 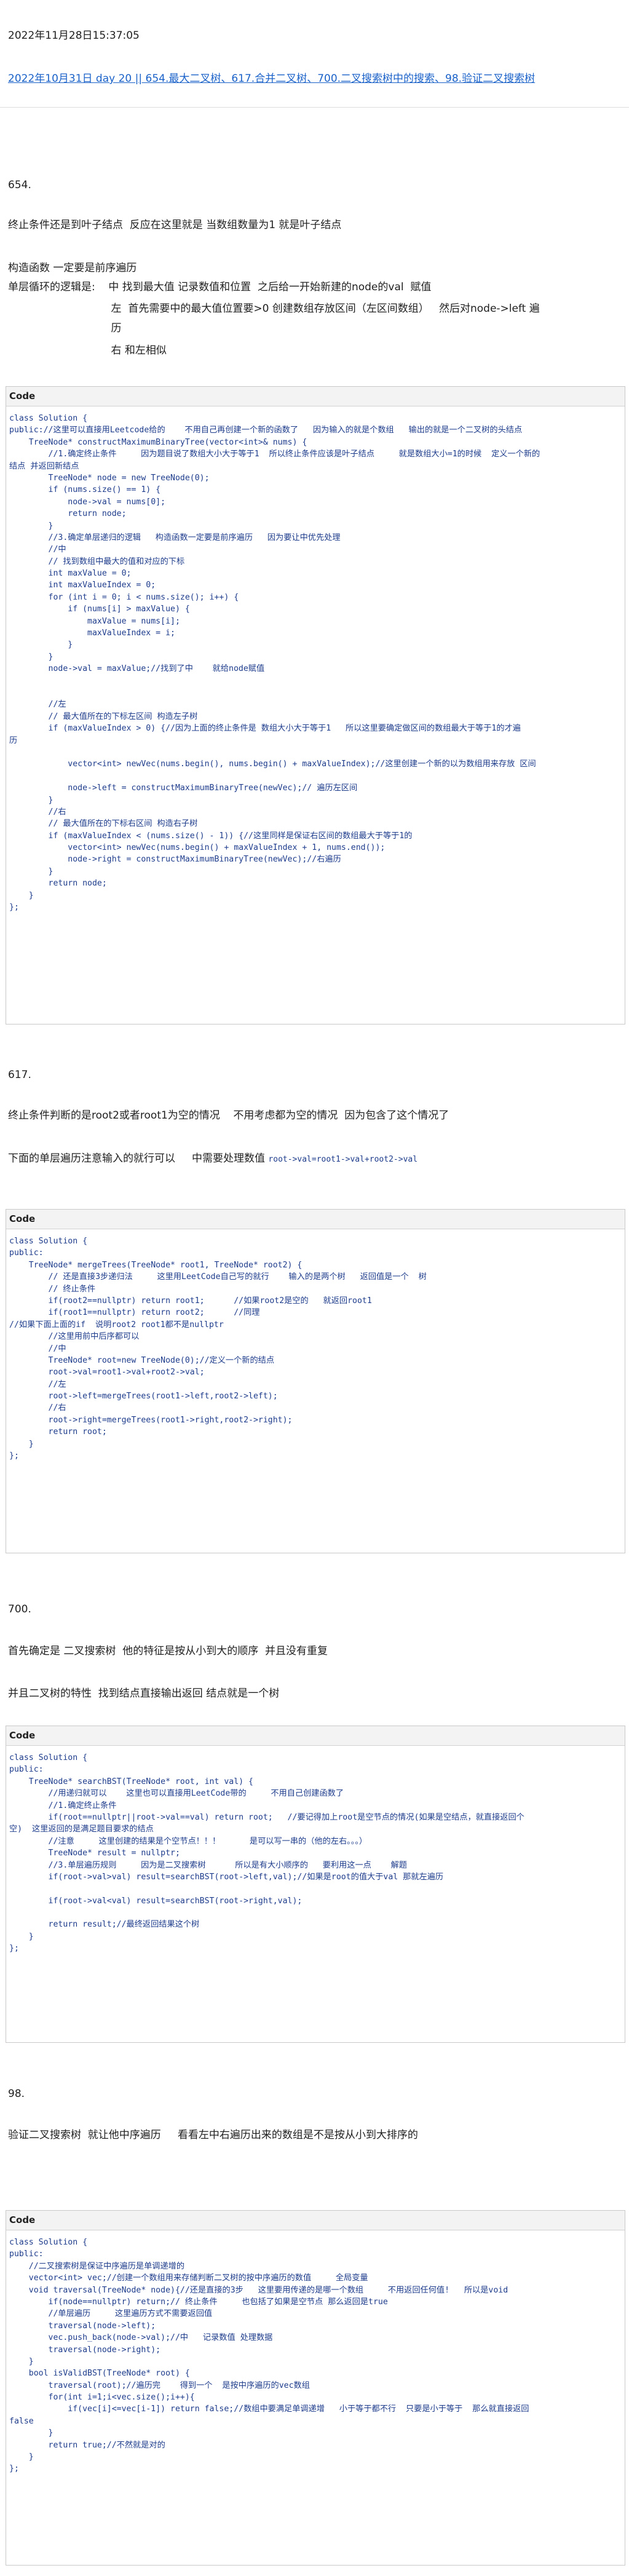 What do you see at coordinates (97, 561) in the screenshot?
I see `code-line: // 找到数组中最大的值和对应的下标` at bounding box center [97, 561].